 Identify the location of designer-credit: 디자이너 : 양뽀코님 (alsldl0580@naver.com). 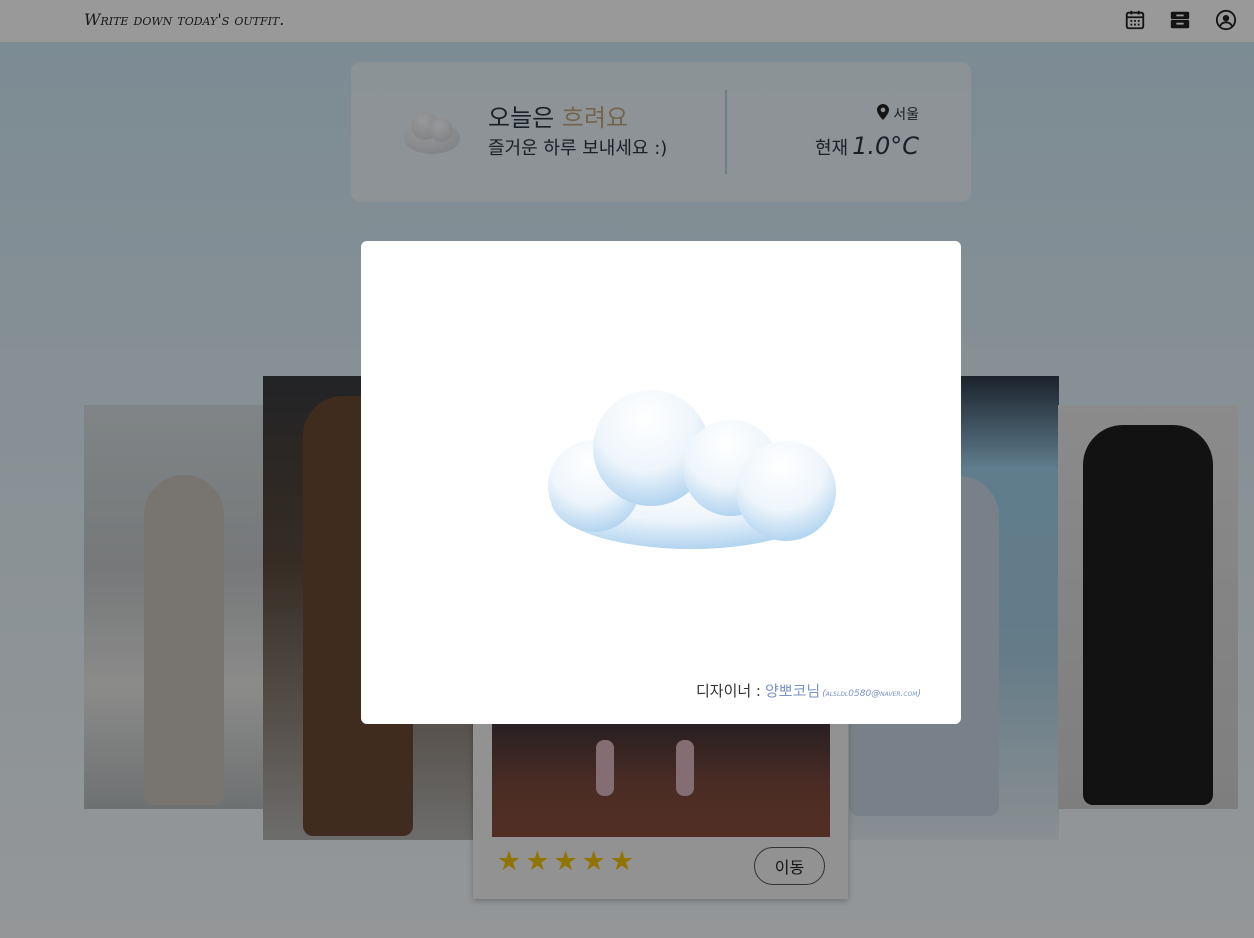
(808, 690).